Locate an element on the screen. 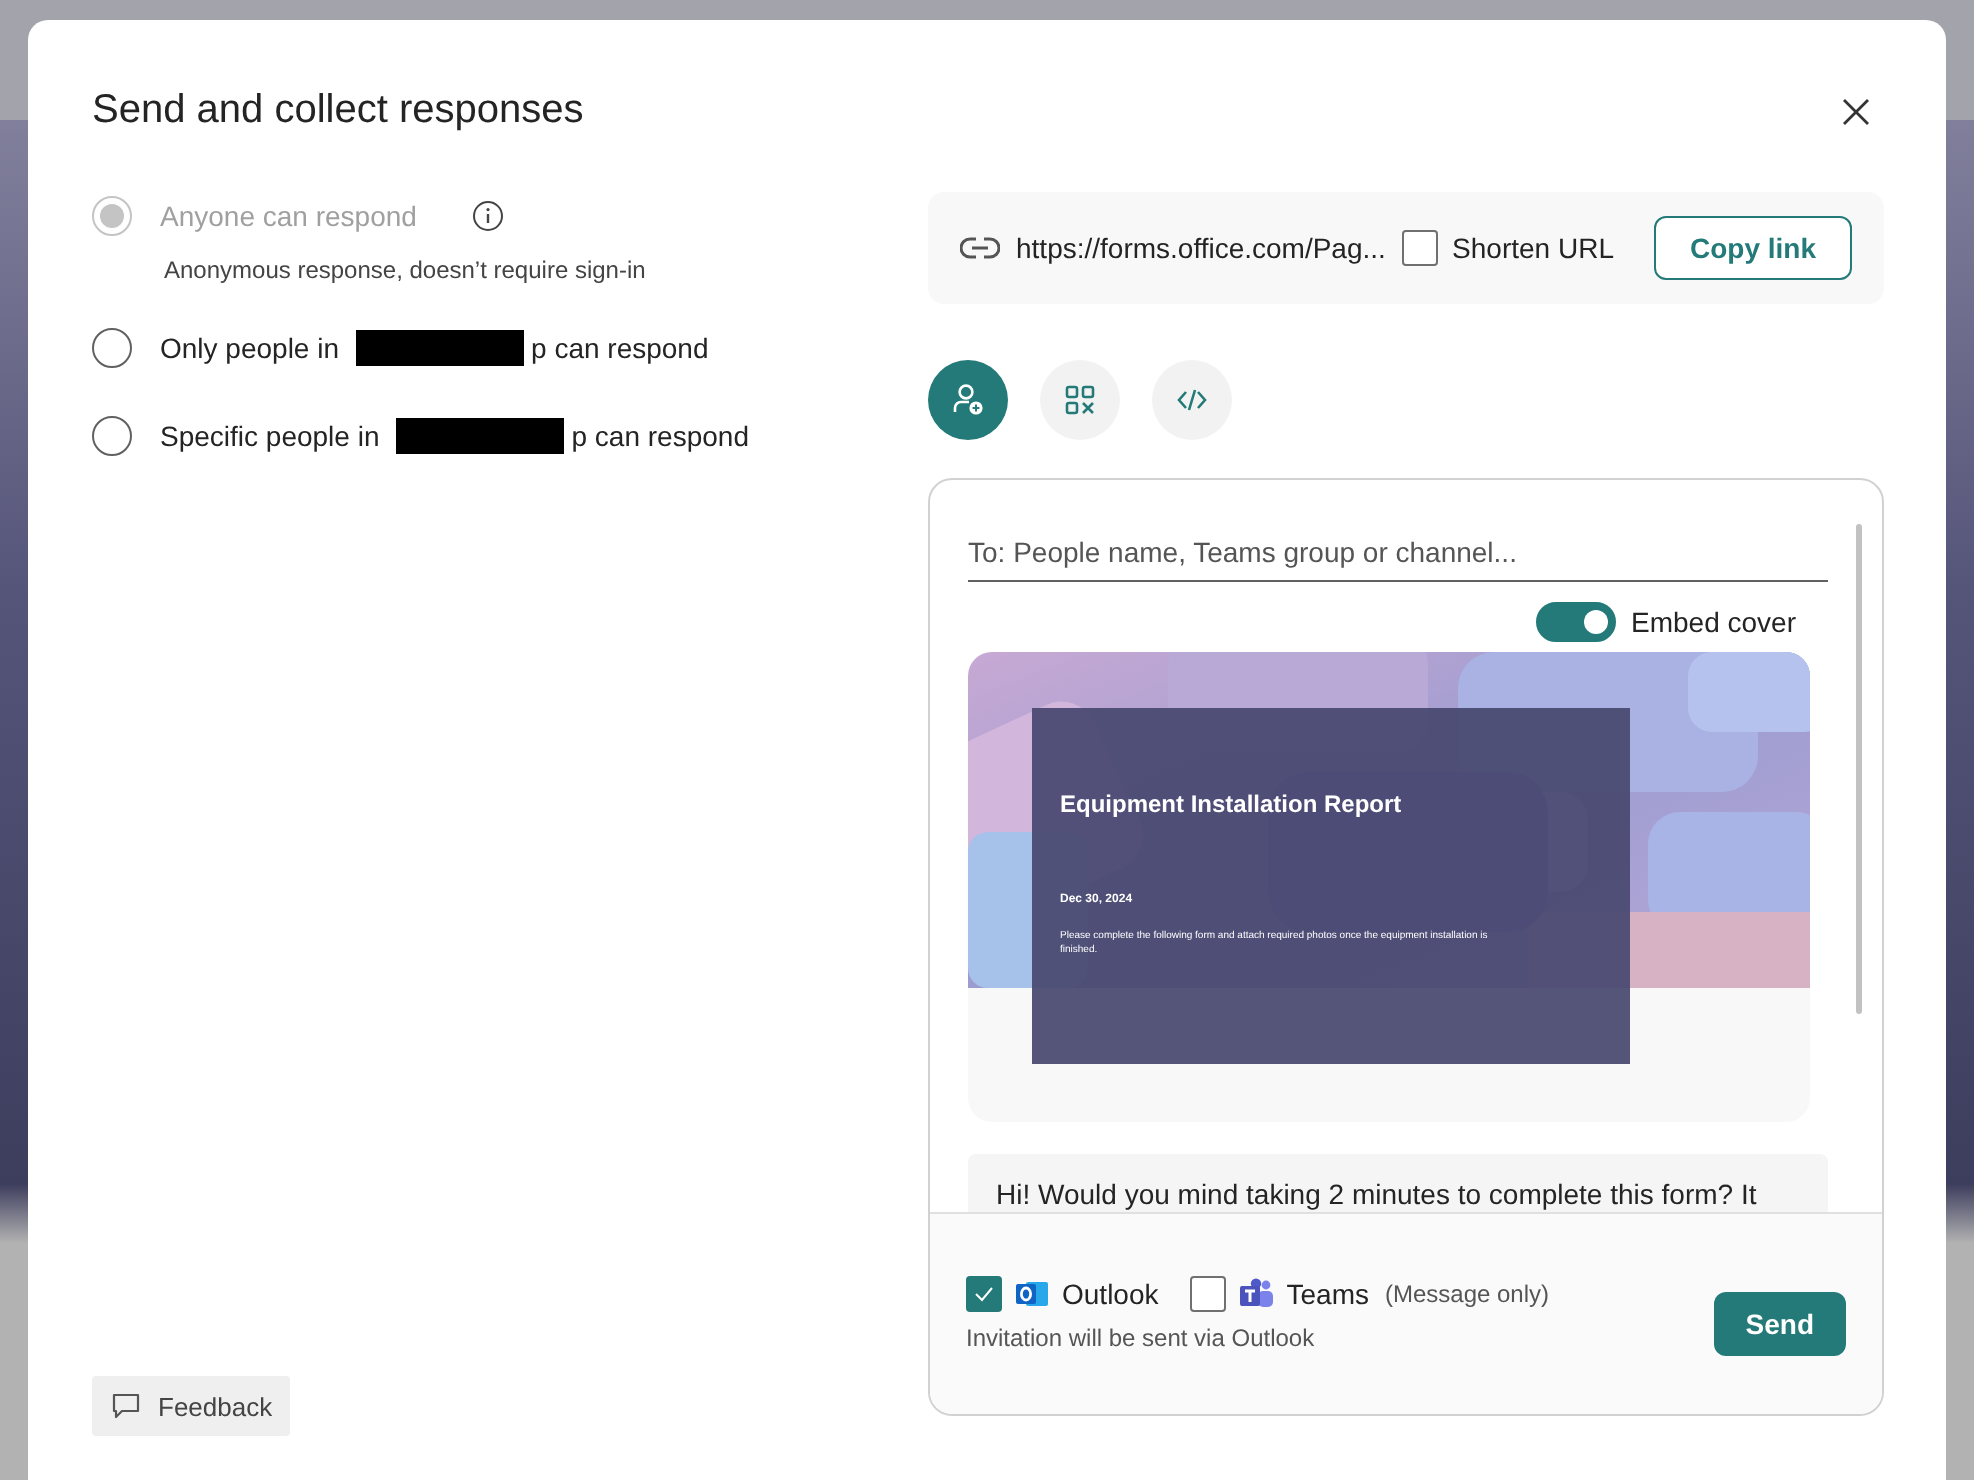  scrollbar is located at coordinates (1859, 769).